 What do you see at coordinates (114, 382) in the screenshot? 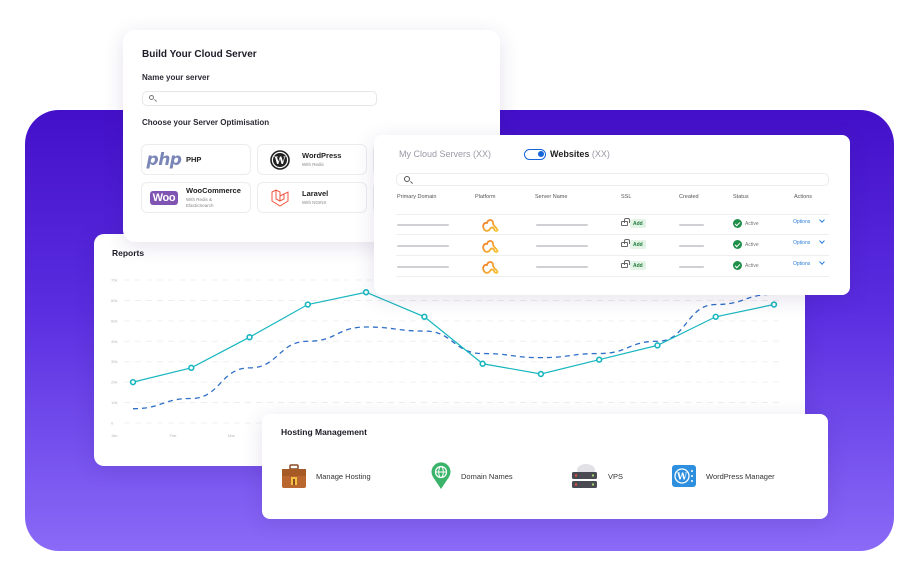
I see `y-tick-label: 20k` at bounding box center [114, 382].